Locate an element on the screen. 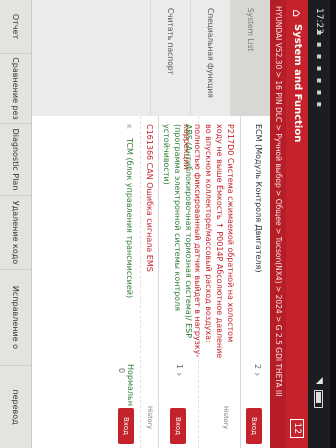  sidebar-item-label: System List is located at coordinates (250, 30).